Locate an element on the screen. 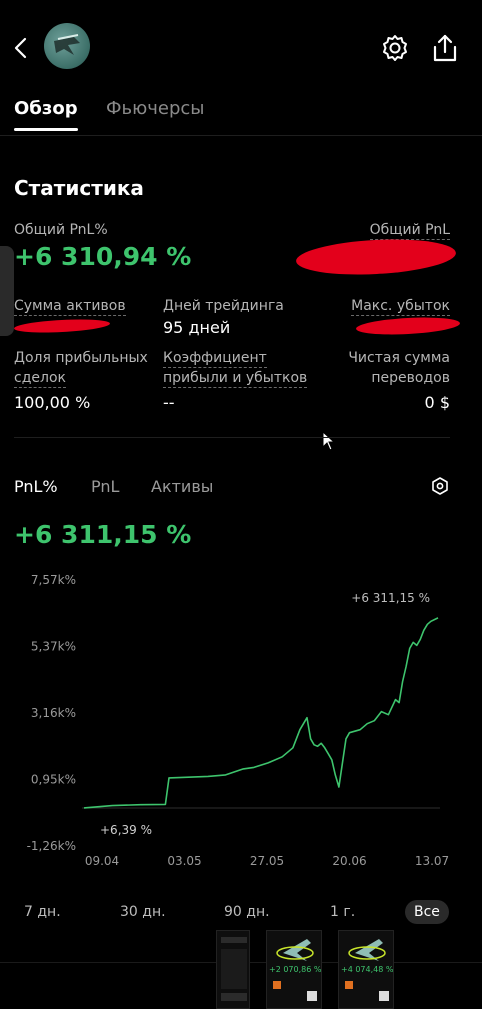 This screenshot has height=1009, width=482. range-7d-button: 7 дн. is located at coordinates (42, 912).